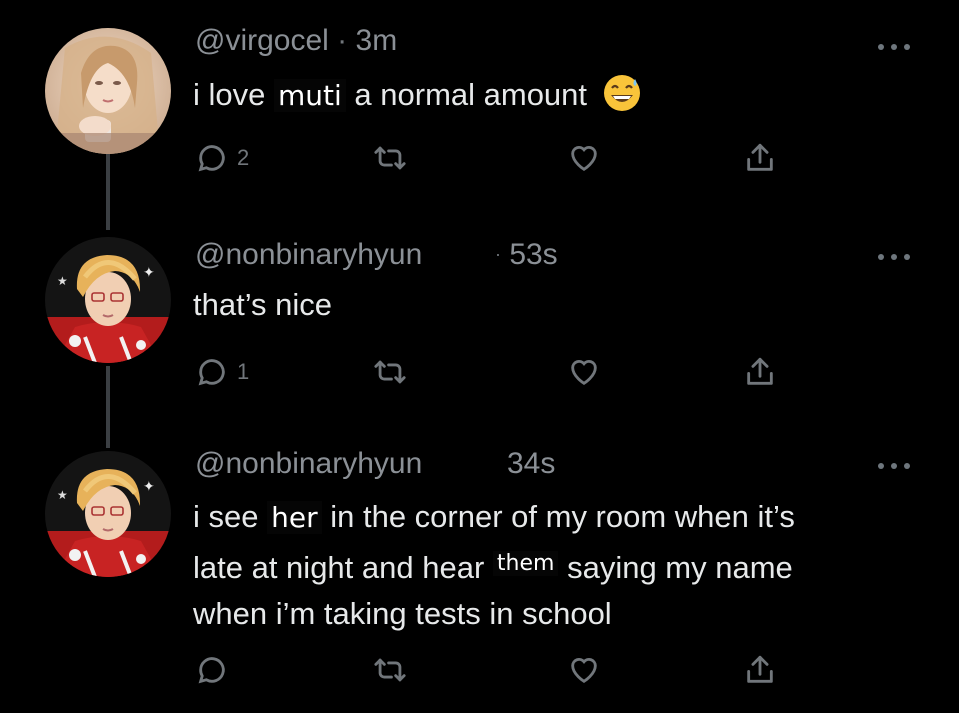 Image resolution: width=959 pixels, height=713 pixels. Describe the element at coordinates (495, 158) in the screenshot. I see `tweet-actions: 2` at that location.